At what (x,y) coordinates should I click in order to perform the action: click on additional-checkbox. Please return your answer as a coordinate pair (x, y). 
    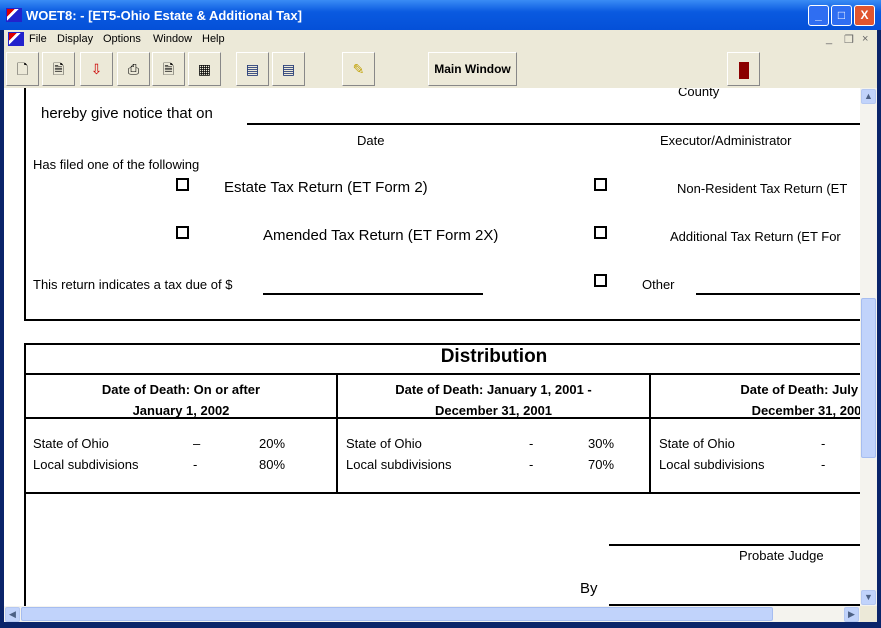
    Looking at the image, I should click on (600, 232).